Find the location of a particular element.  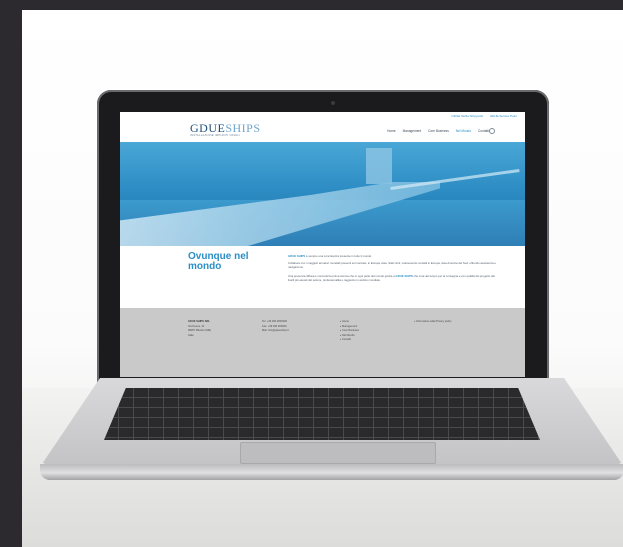

hero-image-ship is located at coordinates (322, 194).